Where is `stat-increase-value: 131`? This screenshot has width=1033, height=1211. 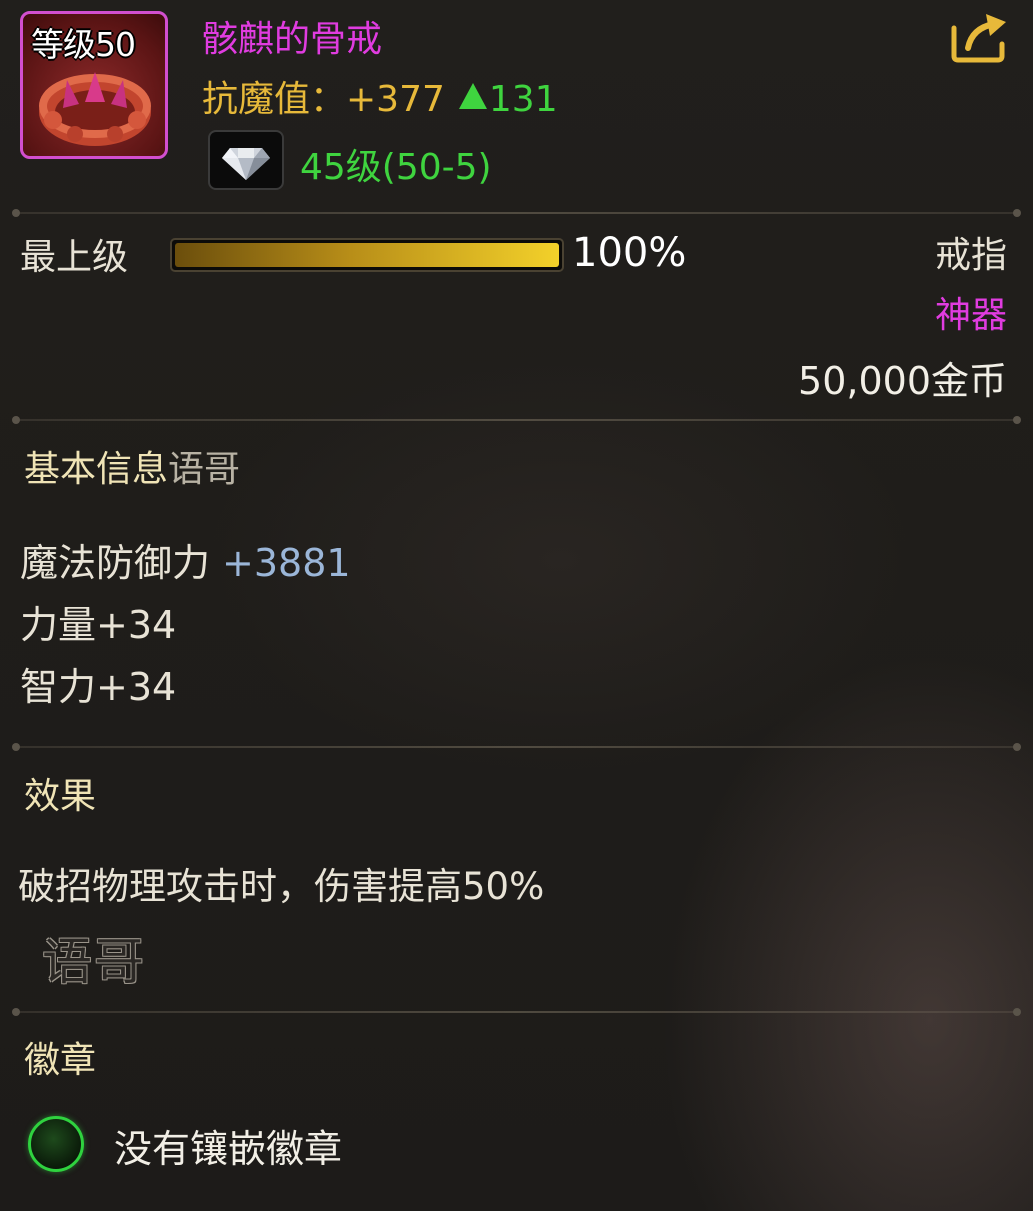
stat-increase-value: 131 is located at coordinates (523, 99).